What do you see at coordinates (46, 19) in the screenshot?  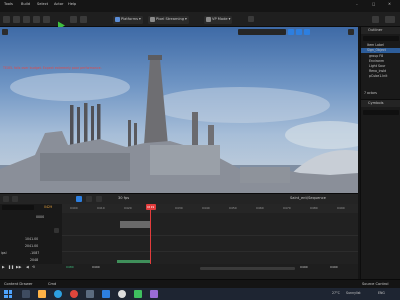 I see `cinematics-icon` at bounding box center [46, 19].